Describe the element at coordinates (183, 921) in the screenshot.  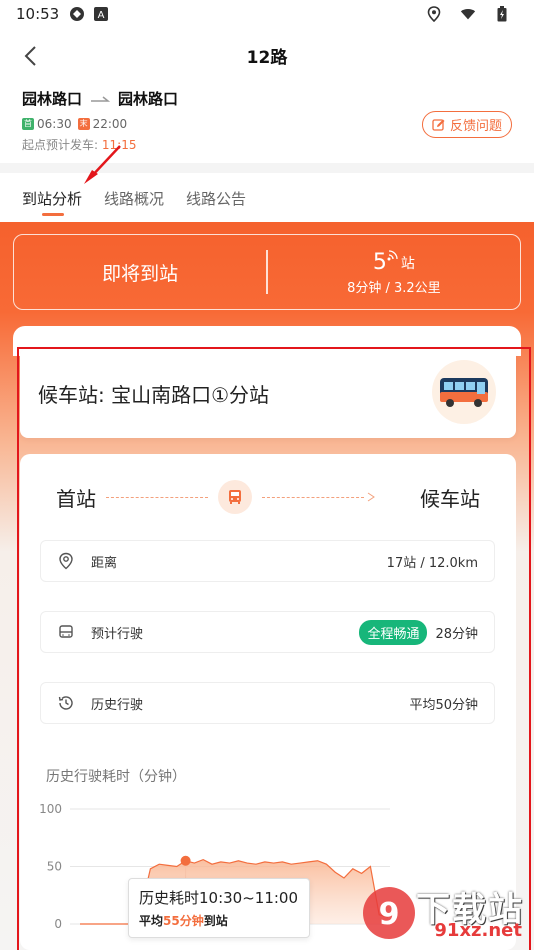
I see `tooltip-value: 55分钟` at that location.